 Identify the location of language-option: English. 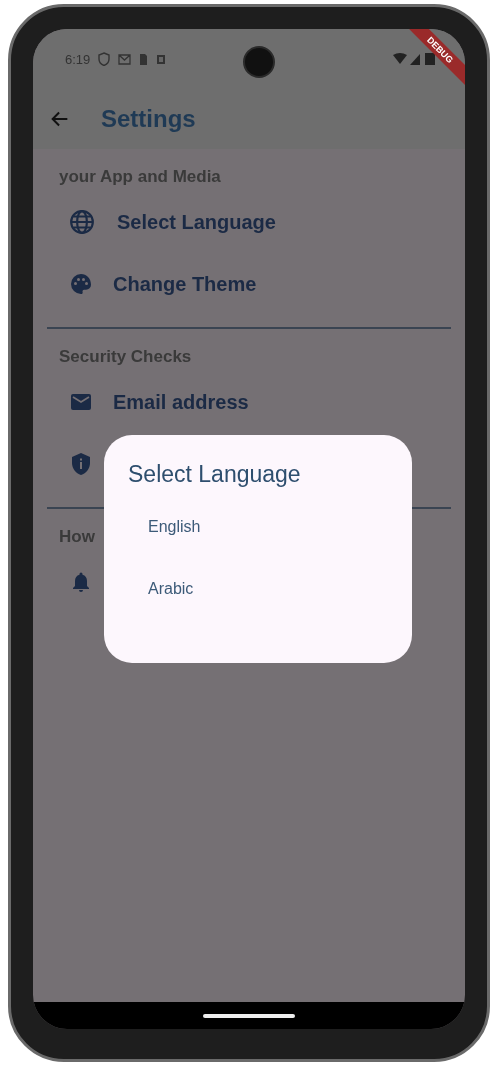
(258, 547).